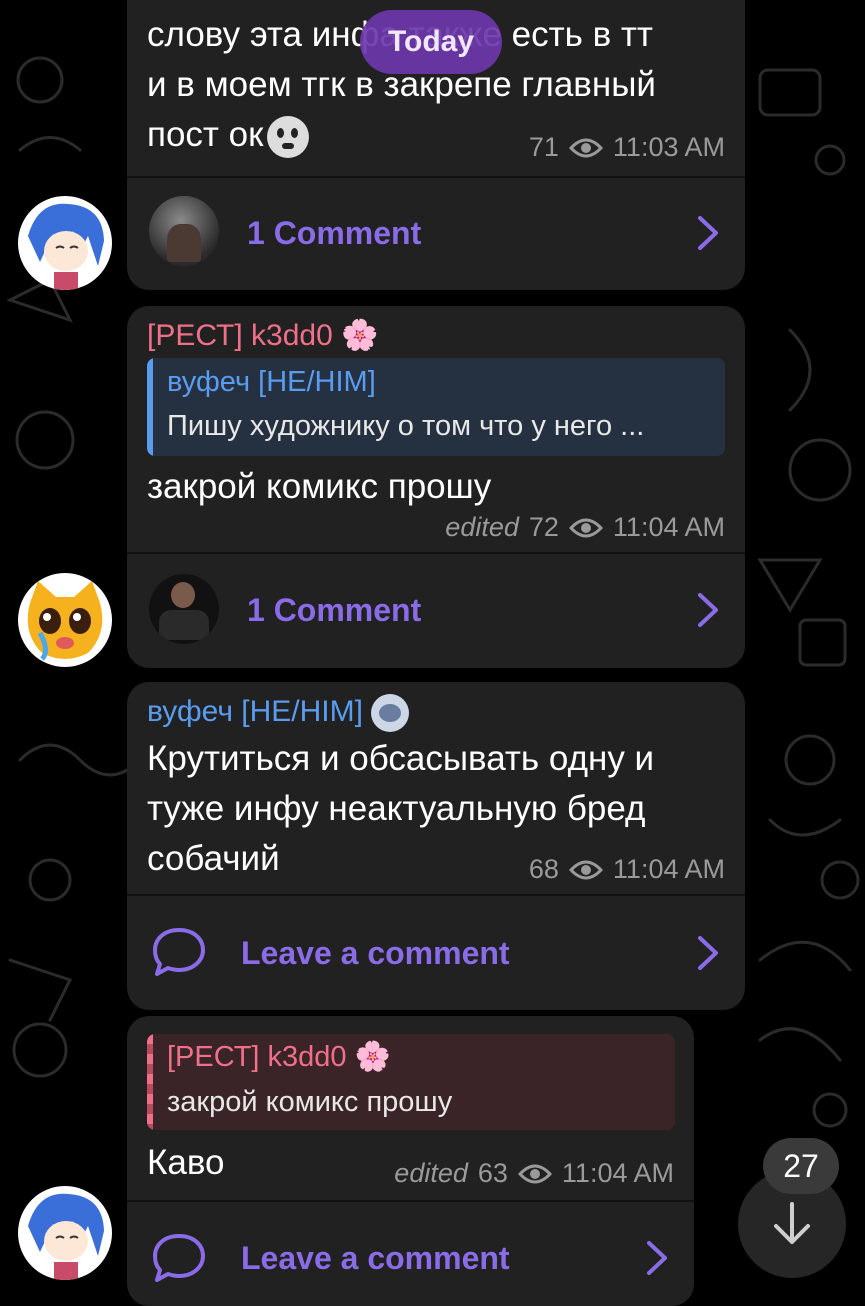 The image size is (865, 1306). What do you see at coordinates (288, 136) in the screenshot?
I see `ghost-emoji-icon` at bounding box center [288, 136].